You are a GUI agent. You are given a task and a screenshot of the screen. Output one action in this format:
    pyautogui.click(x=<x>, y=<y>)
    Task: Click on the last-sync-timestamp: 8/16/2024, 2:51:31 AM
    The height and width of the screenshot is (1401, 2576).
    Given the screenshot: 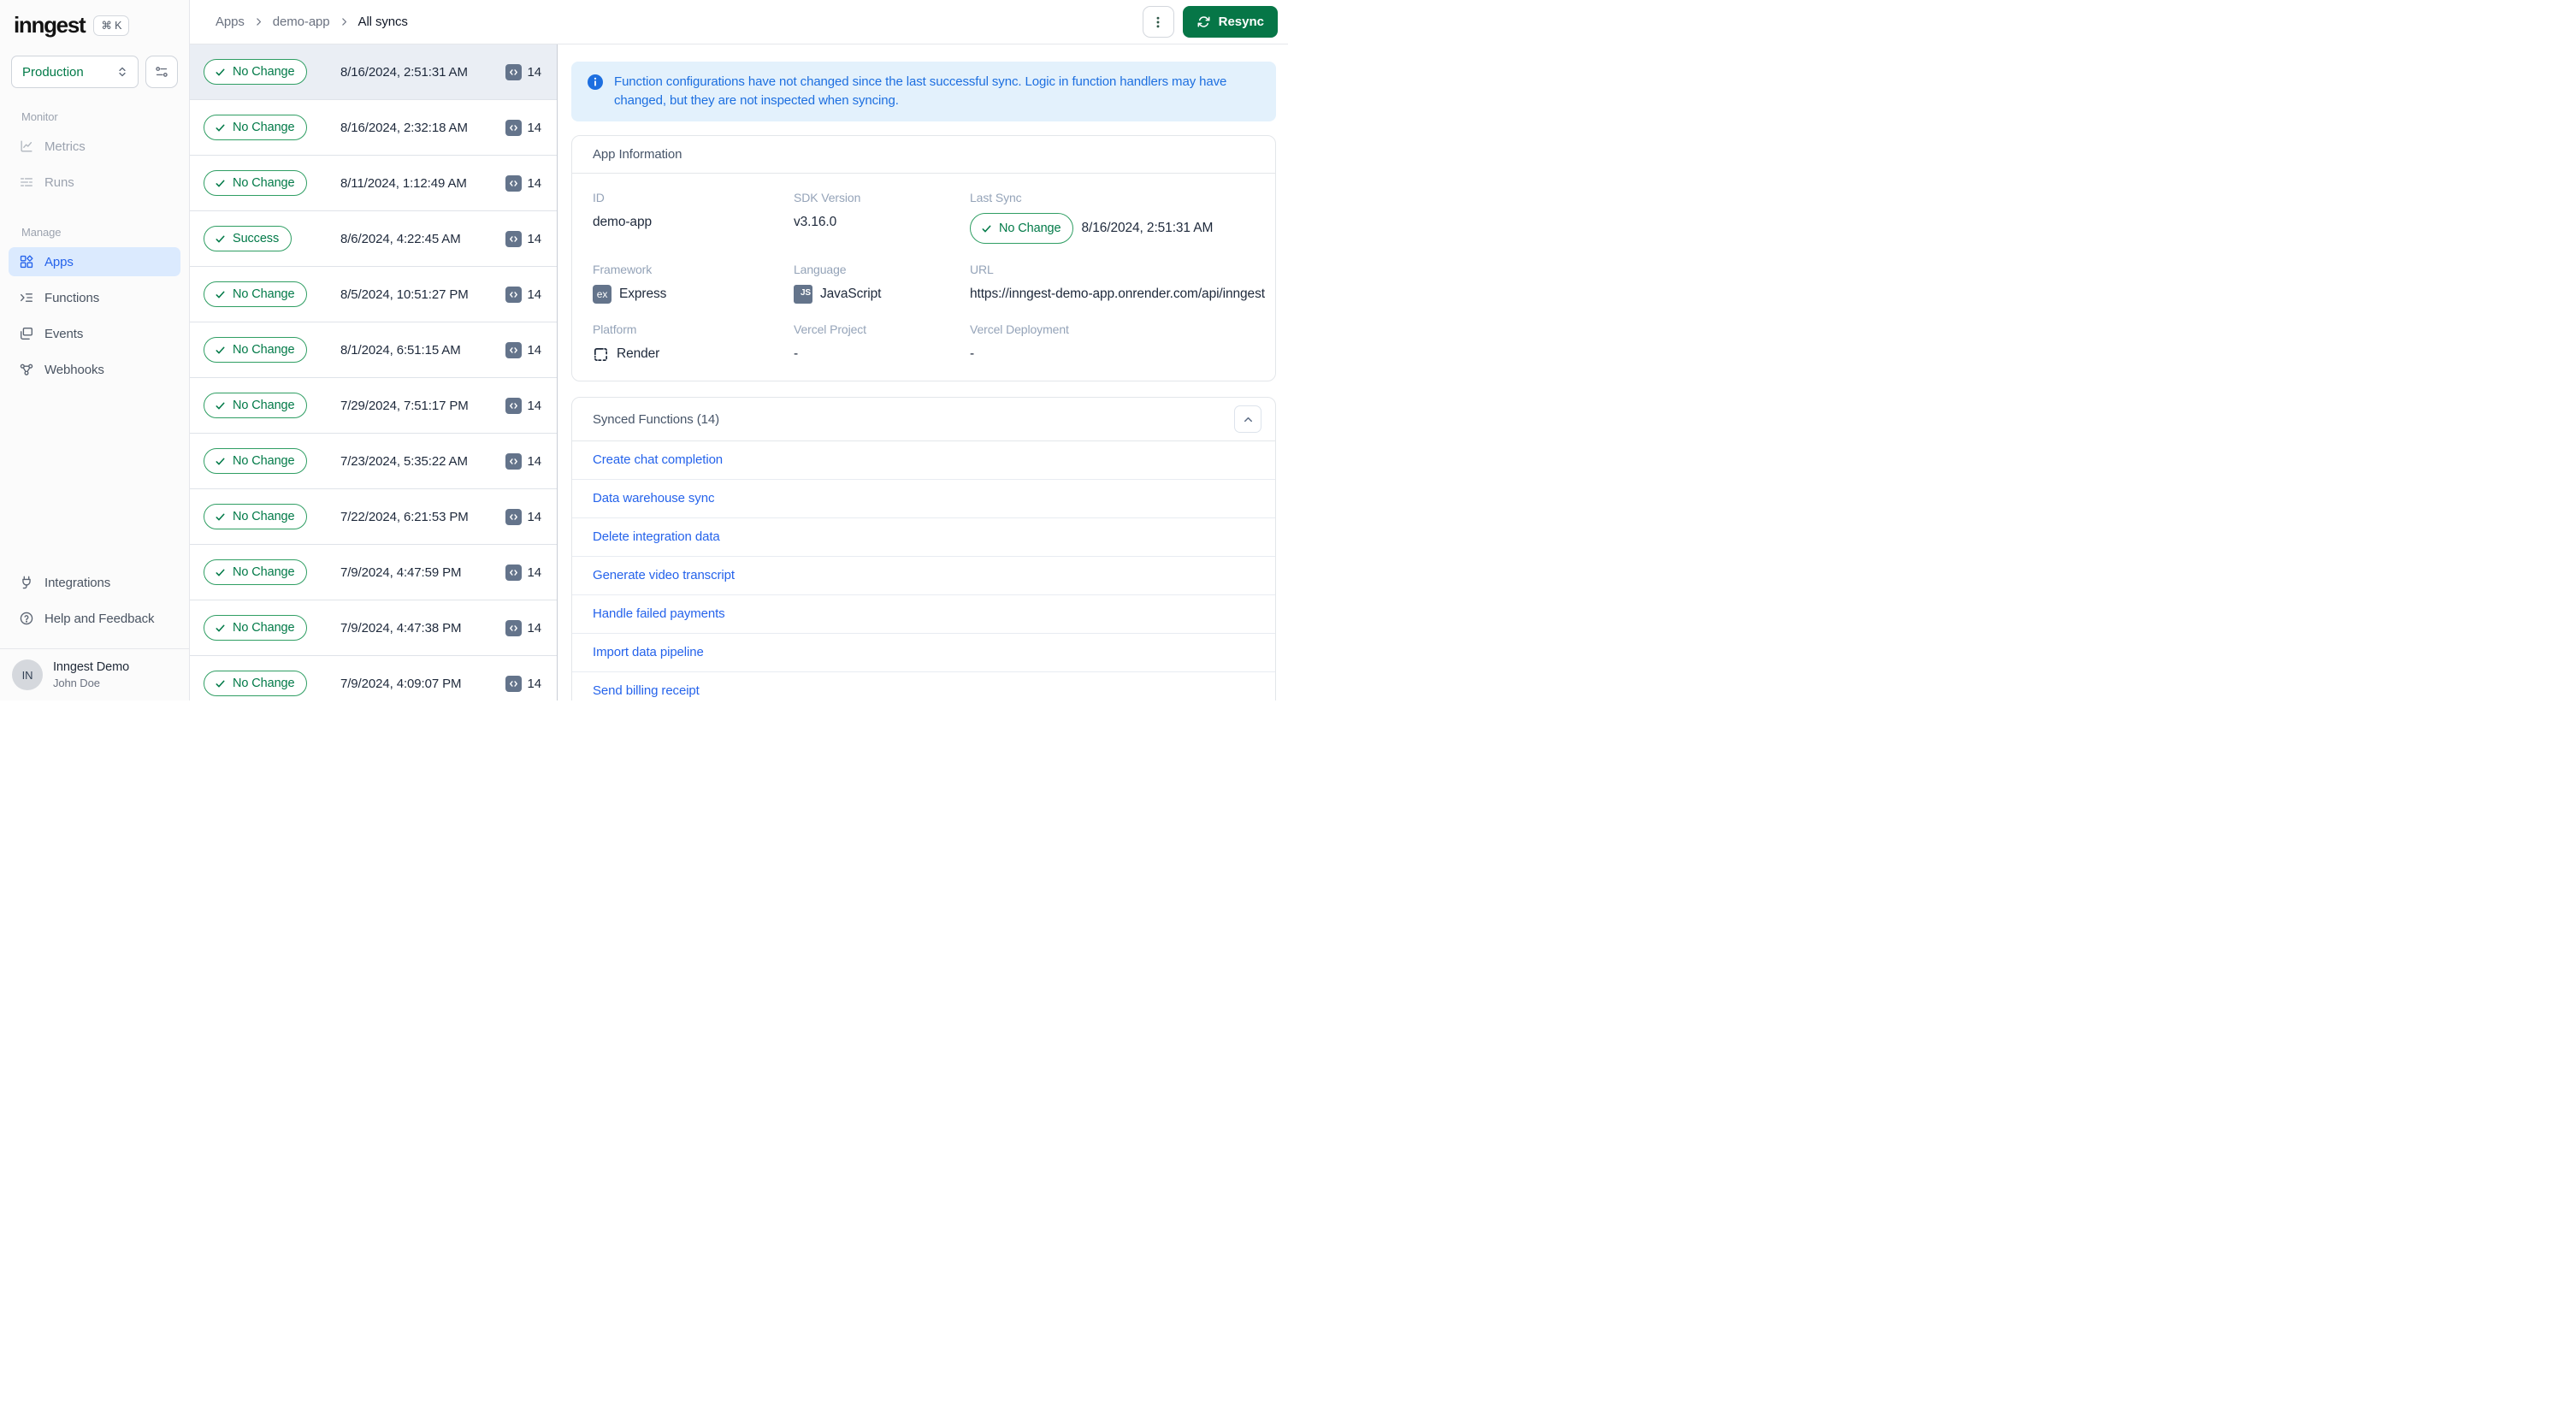 What is the action you would take?
    pyautogui.click(x=1147, y=228)
    